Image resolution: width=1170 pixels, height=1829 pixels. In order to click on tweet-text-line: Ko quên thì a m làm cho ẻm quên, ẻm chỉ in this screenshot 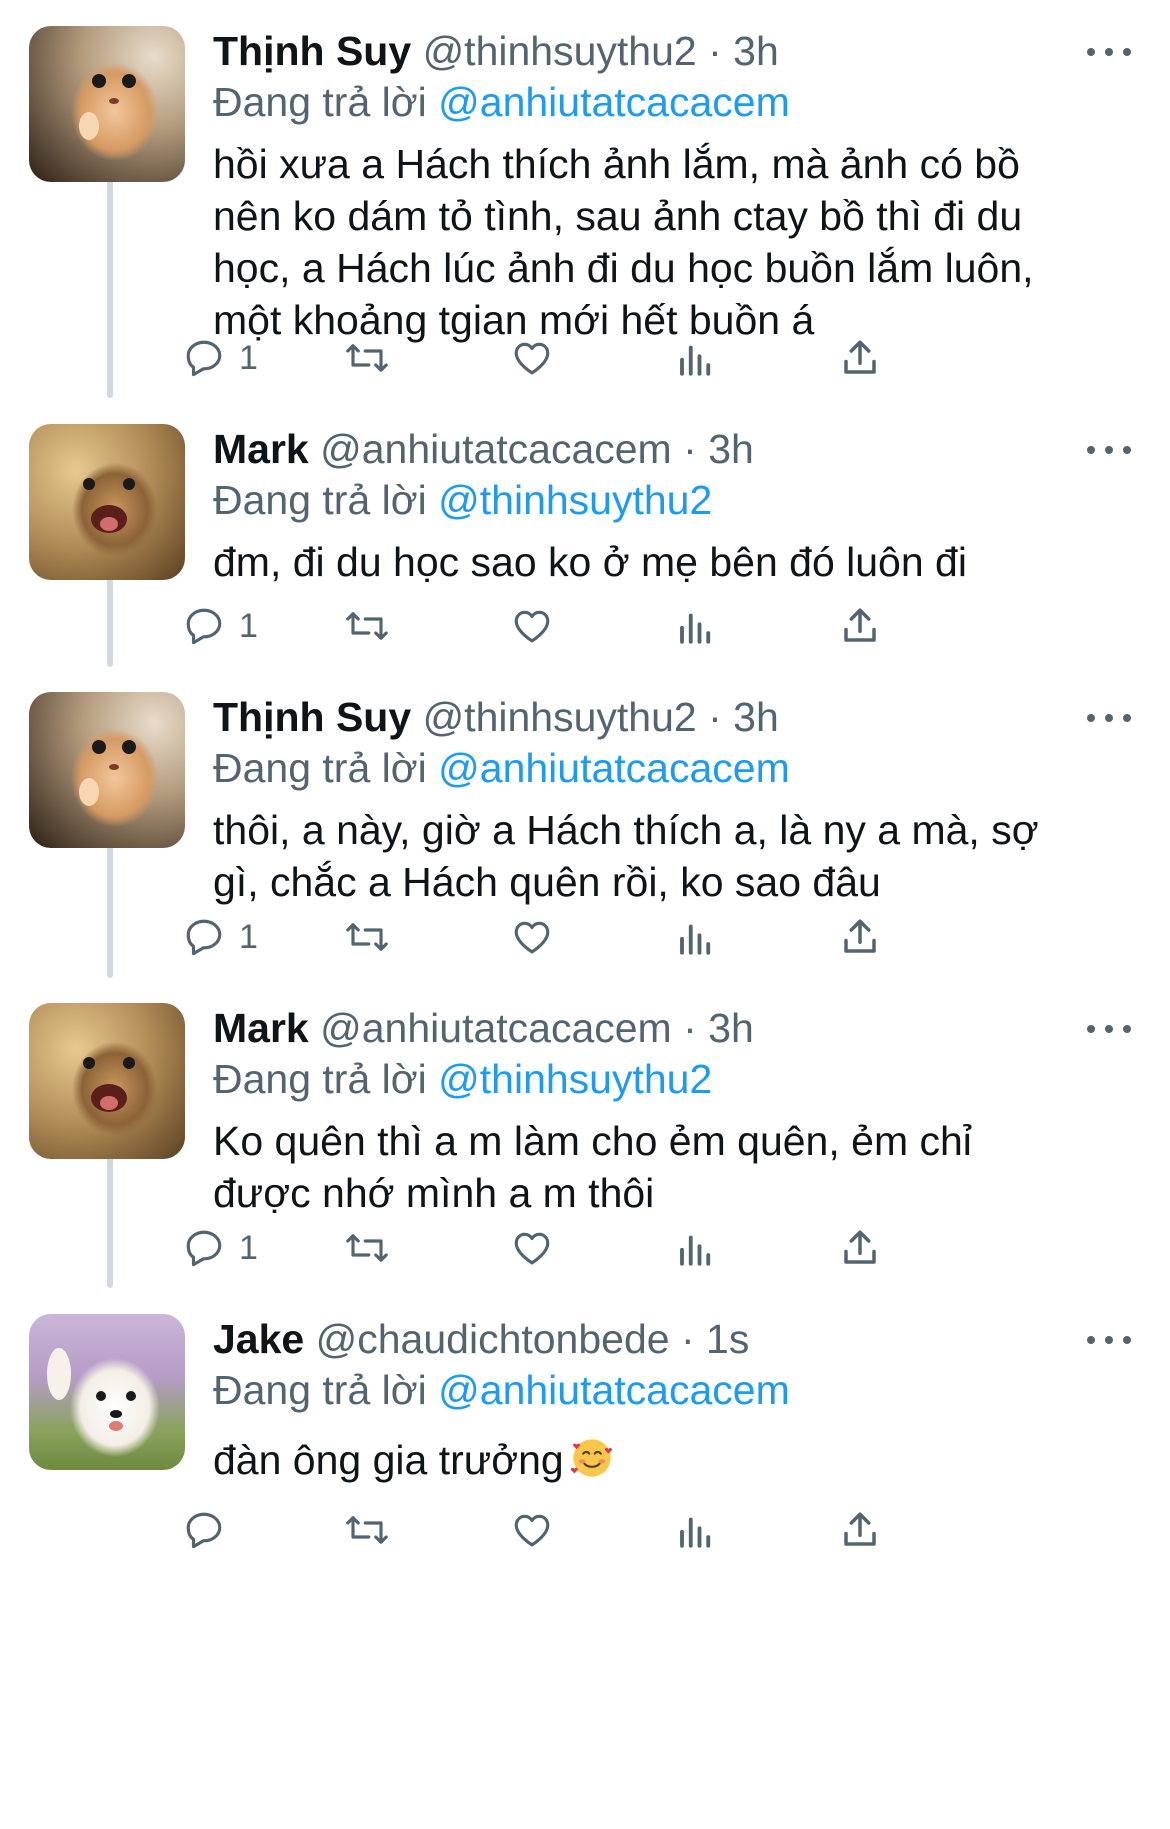, I will do `click(592, 1141)`.